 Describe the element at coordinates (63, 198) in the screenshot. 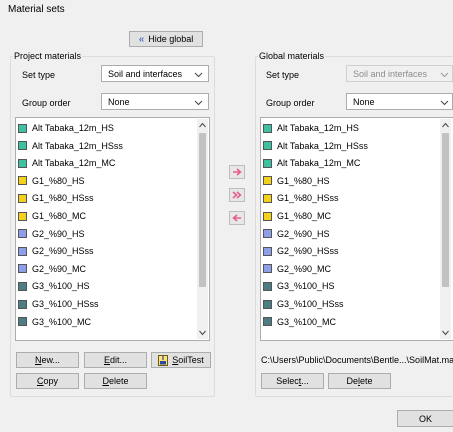

I see `list-item-label: G1_%80_HSss` at that location.